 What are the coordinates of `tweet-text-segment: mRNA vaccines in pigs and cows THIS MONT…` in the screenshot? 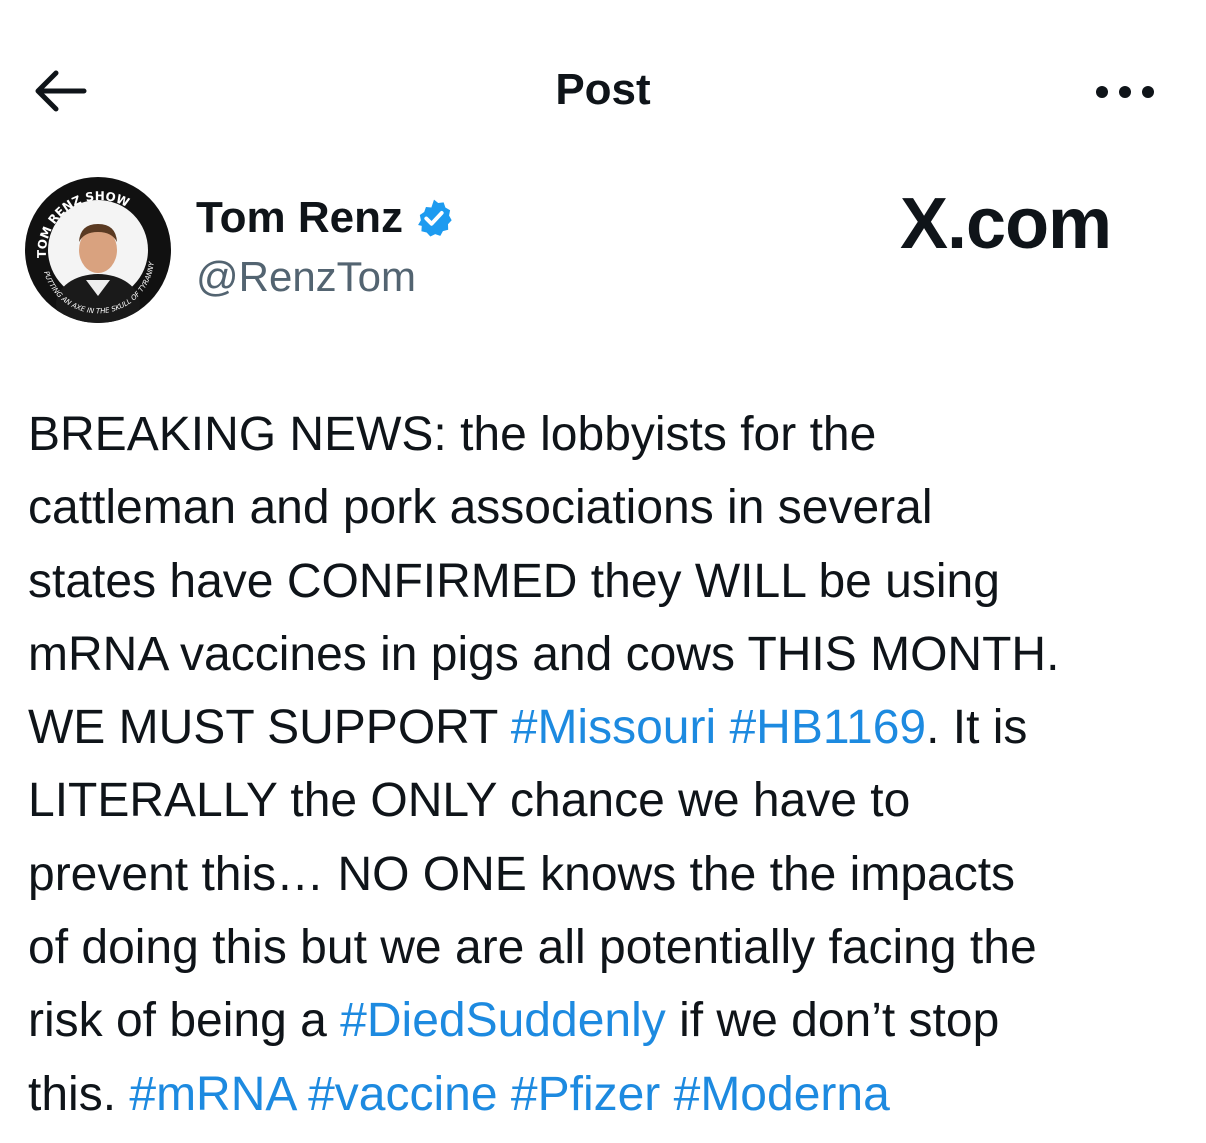 It's located at (544, 654).